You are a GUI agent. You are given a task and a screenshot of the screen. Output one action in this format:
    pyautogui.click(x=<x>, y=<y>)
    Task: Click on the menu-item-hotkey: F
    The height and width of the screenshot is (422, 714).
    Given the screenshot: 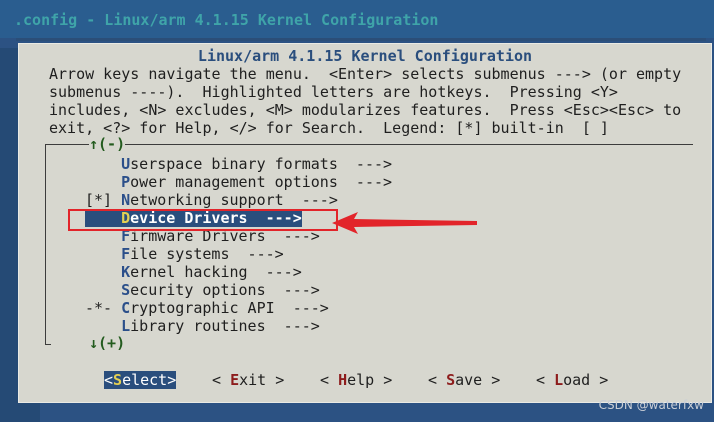 What is the action you would take?
    pyautogui.click(x=126, y=254)
    